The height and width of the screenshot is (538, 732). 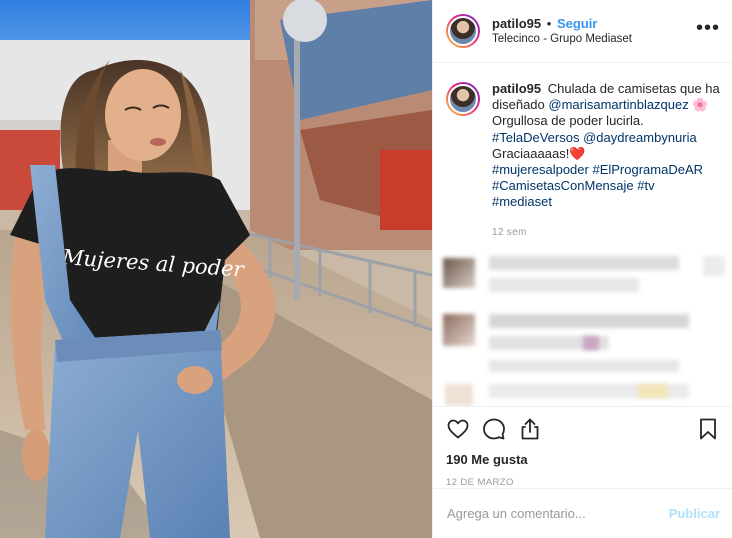 What do you see at coordinates (516, 23) in the screenshot?
I see `author-username: patilo95` at bounding box center [516, 23].